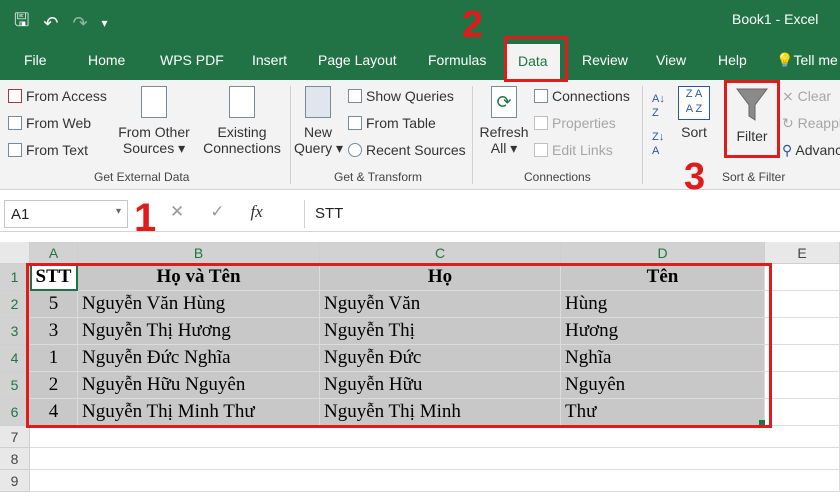 This screenshot has height=500, width=840. Describe the element at coordinates (192, 60) in the screenshot. I see `tab-wps-pdf: WPS PDF` at that location.